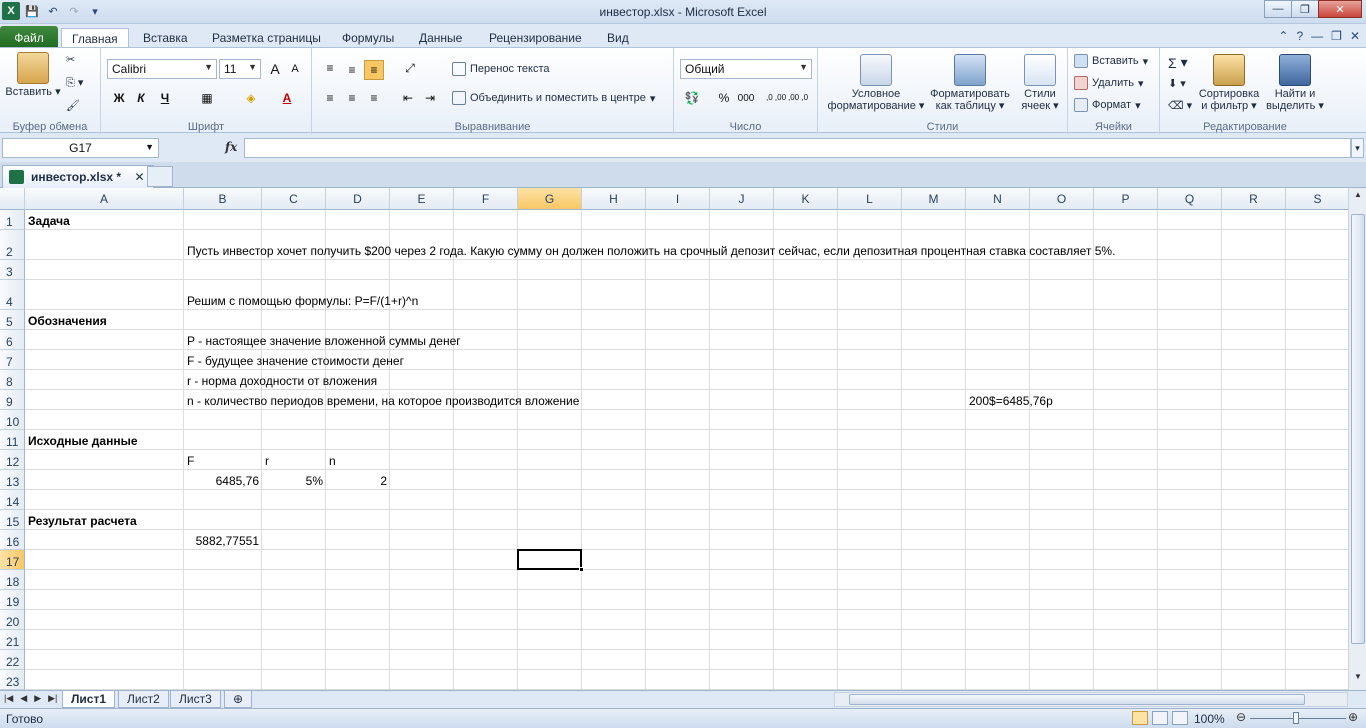 The height and width of the screenshot is (728, 1366). Describe the element at coordinates (1229, 83) in the screenshot. I see `sort-filter-button: Сортировка и фильтр ▾` at that location.